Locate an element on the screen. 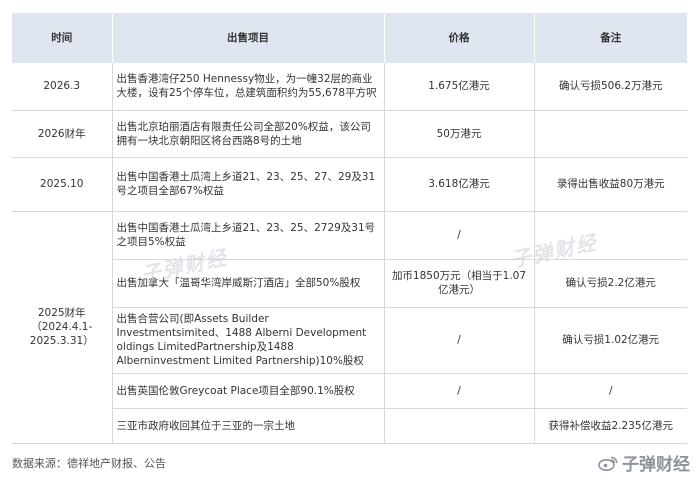 The image size is (700, 480). table-header-row: 时间 出售项目 价格 备注 is located at coordinates (349, 38).